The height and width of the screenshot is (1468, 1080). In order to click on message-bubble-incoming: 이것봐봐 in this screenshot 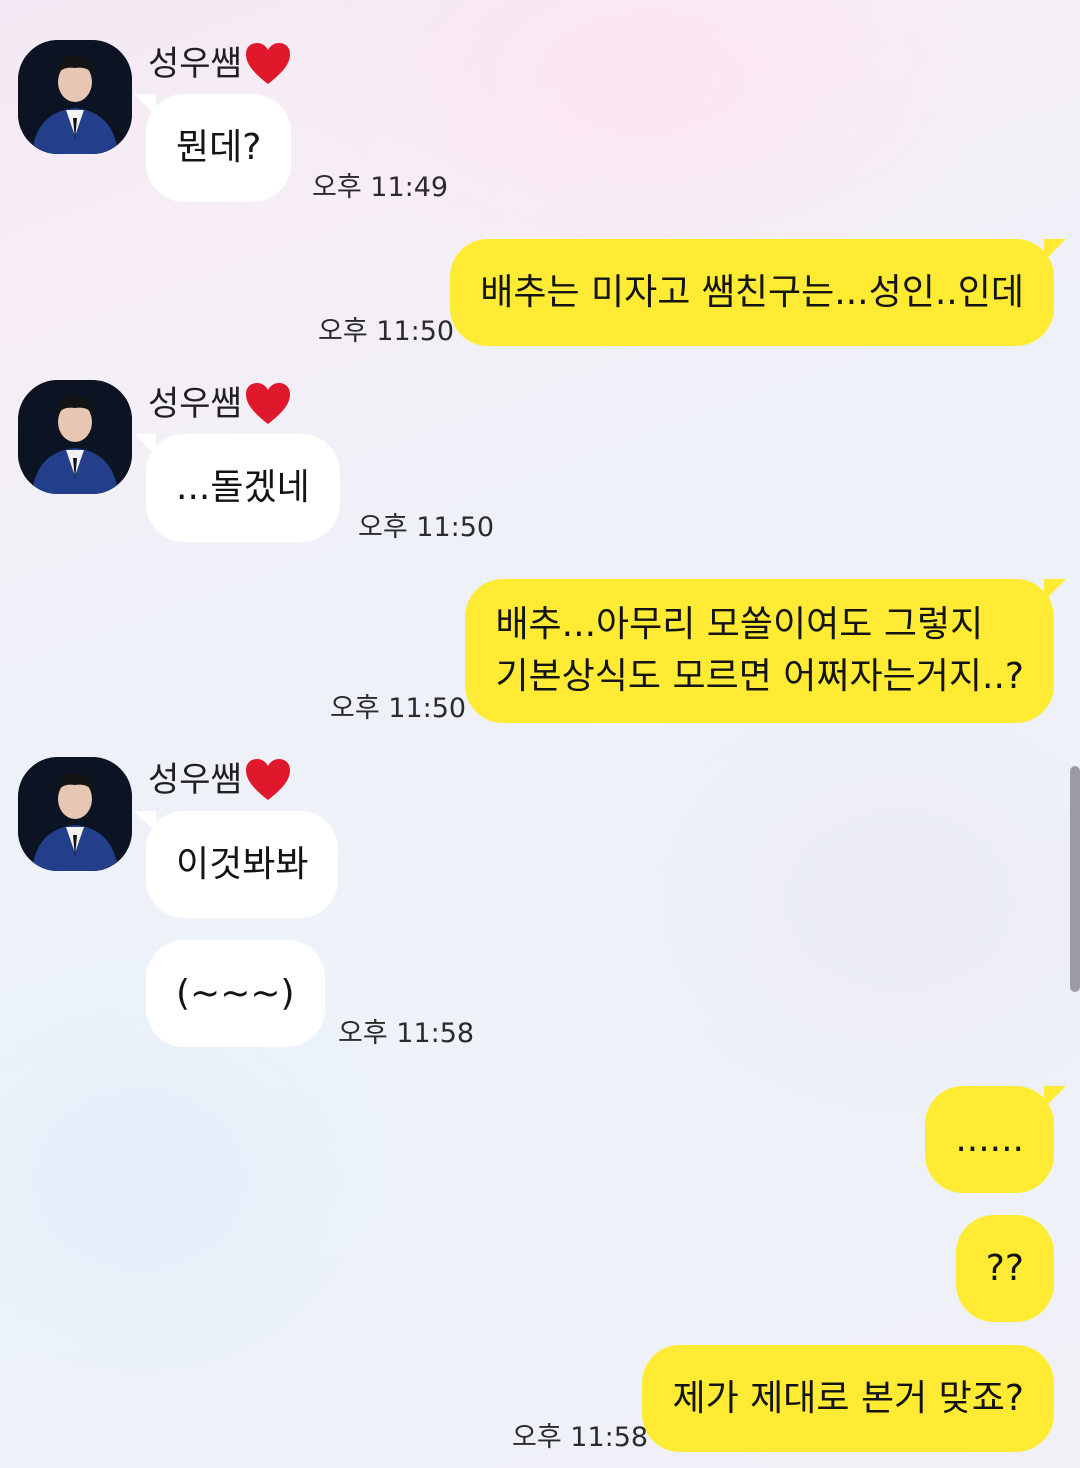, I will do `click(236, 864)`.